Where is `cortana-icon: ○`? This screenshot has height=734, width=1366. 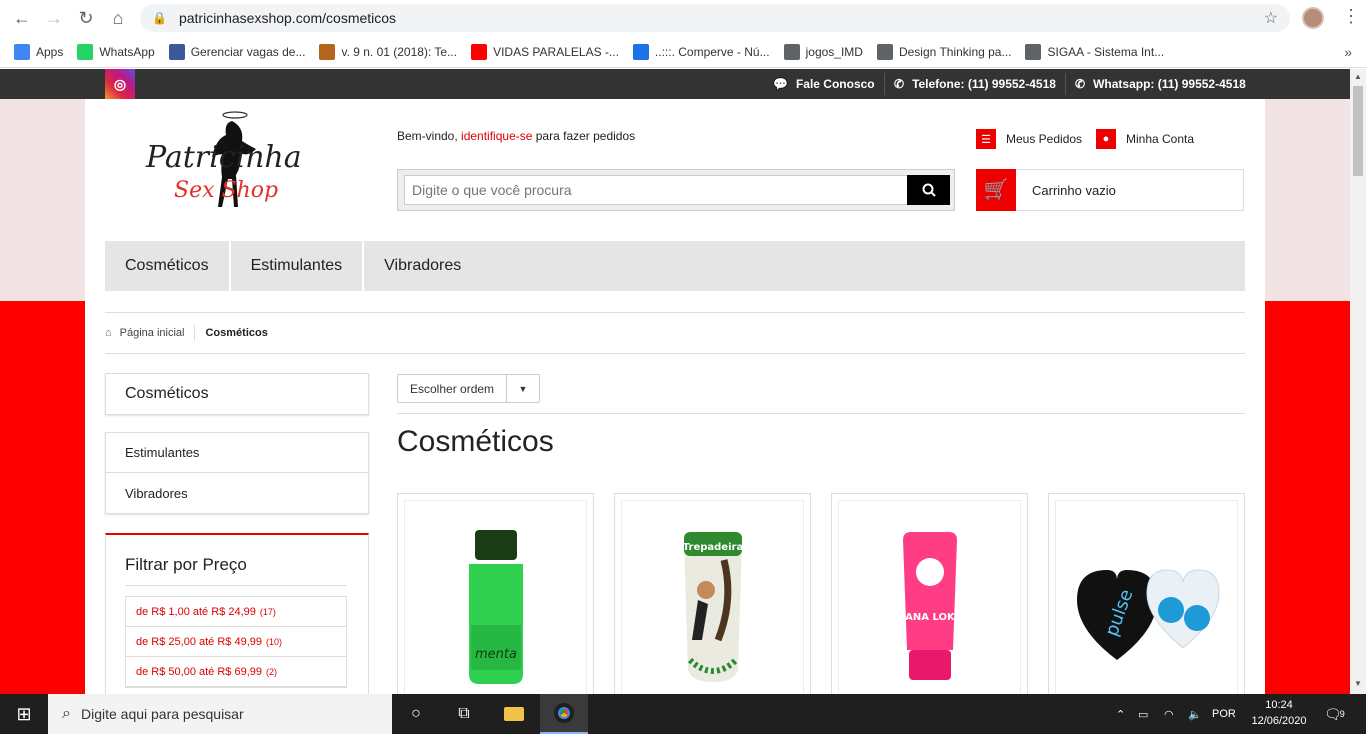 cortana-icon: ○ is located at coordinates (416, 714).